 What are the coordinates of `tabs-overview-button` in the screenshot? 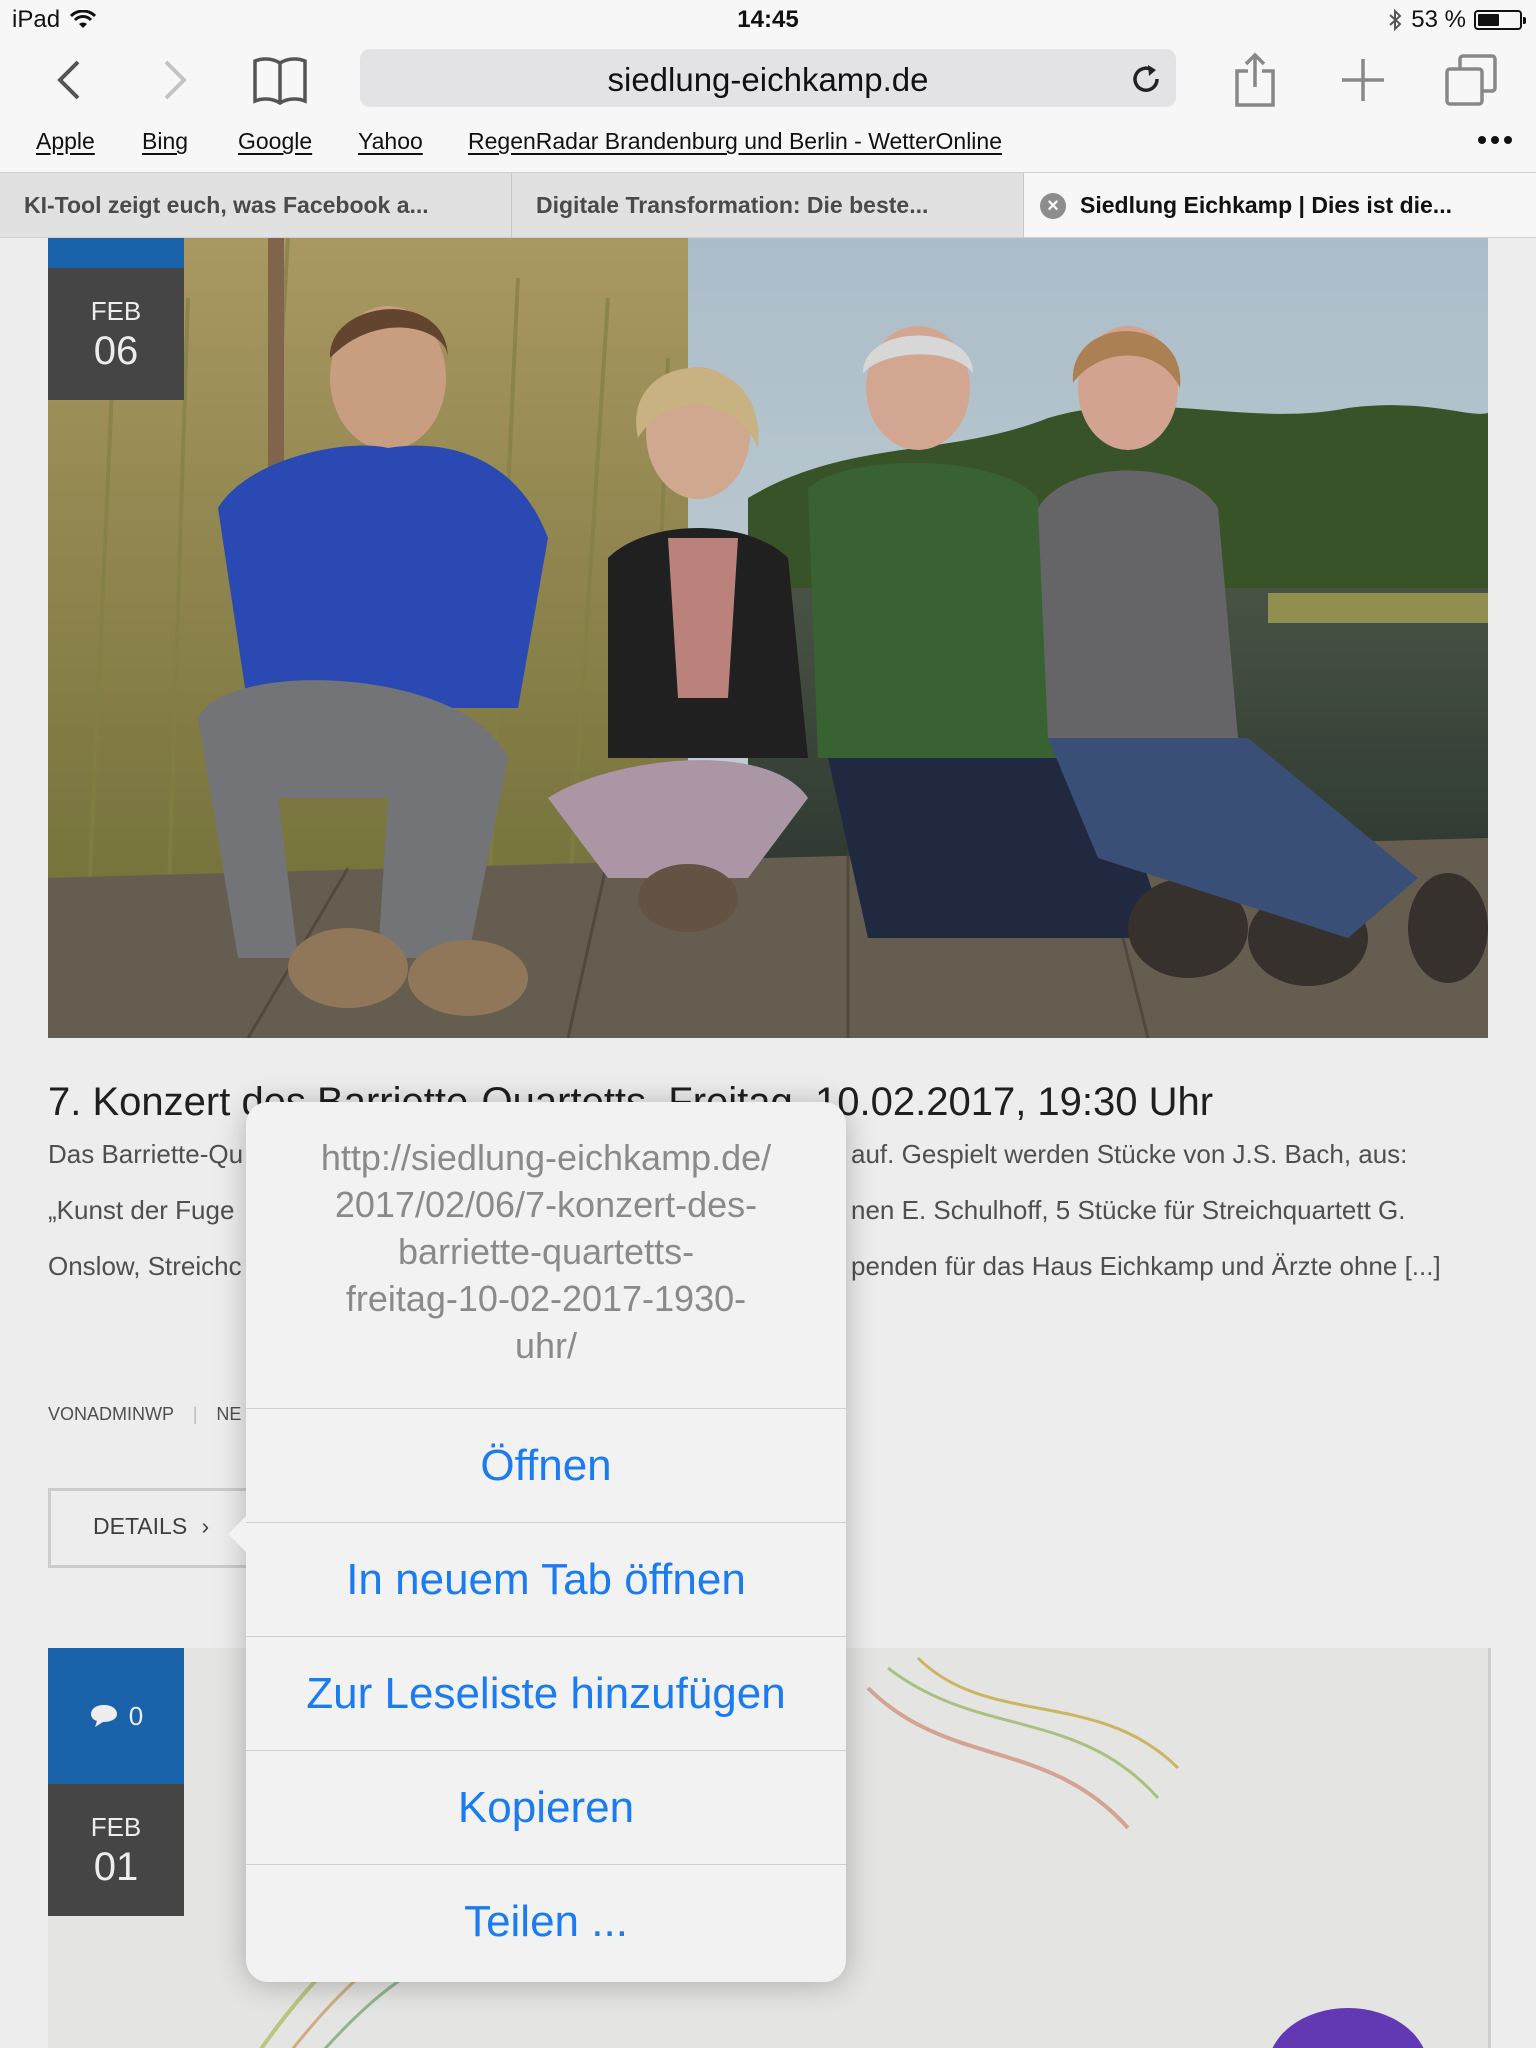 It's located at (1471, 80).